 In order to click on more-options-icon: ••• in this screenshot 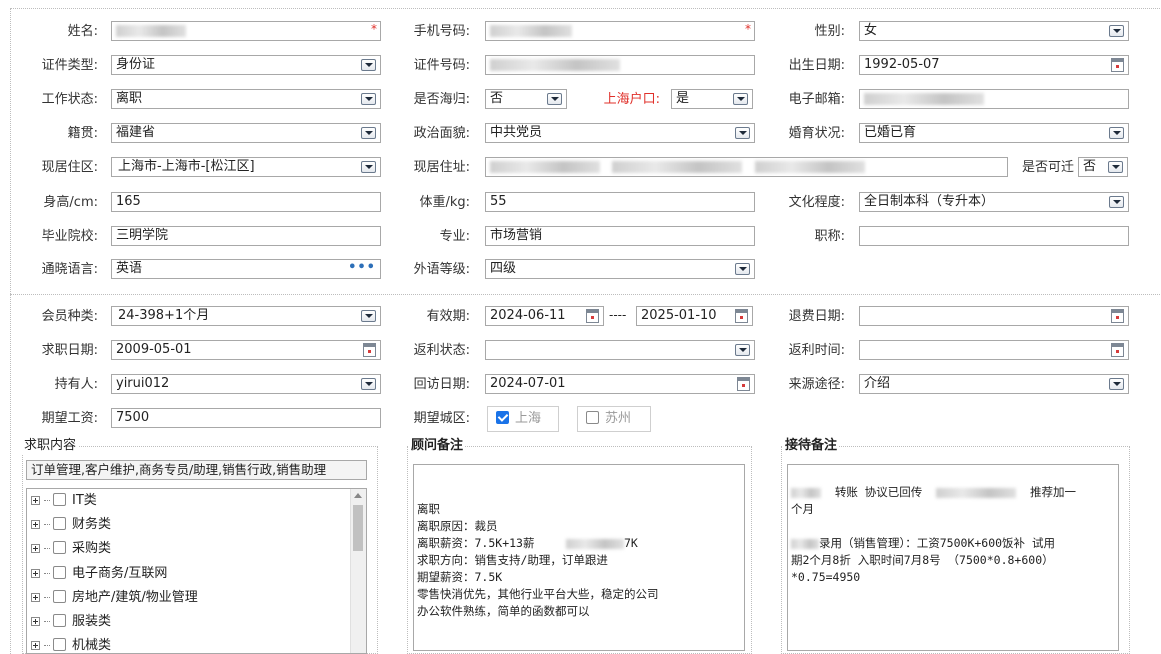, I will do `click(362, 268)`.